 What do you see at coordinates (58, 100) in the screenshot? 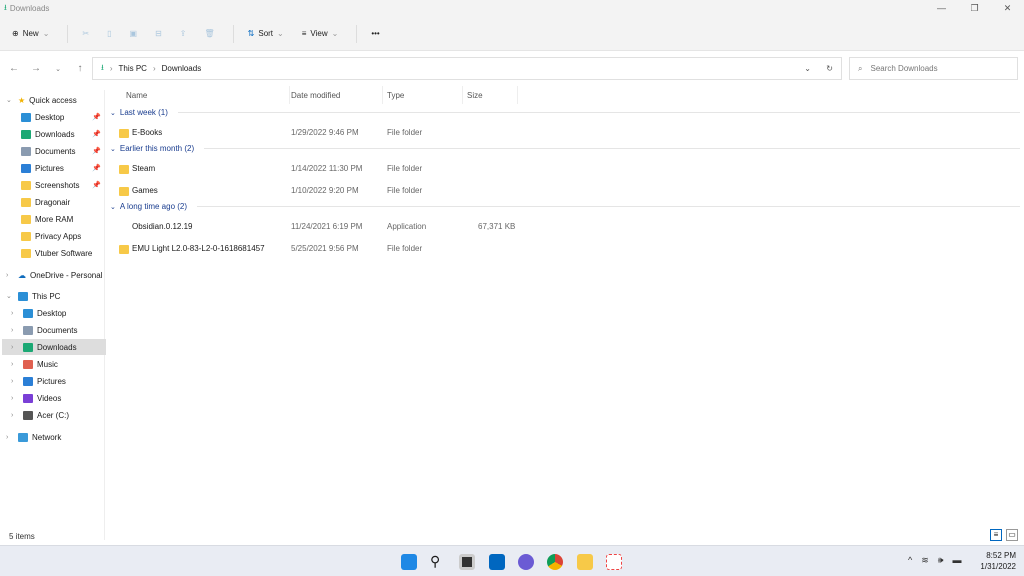
I see `sidebar-quick-access: ⌄ ★ Quick access` at bounding box center [58, 100].